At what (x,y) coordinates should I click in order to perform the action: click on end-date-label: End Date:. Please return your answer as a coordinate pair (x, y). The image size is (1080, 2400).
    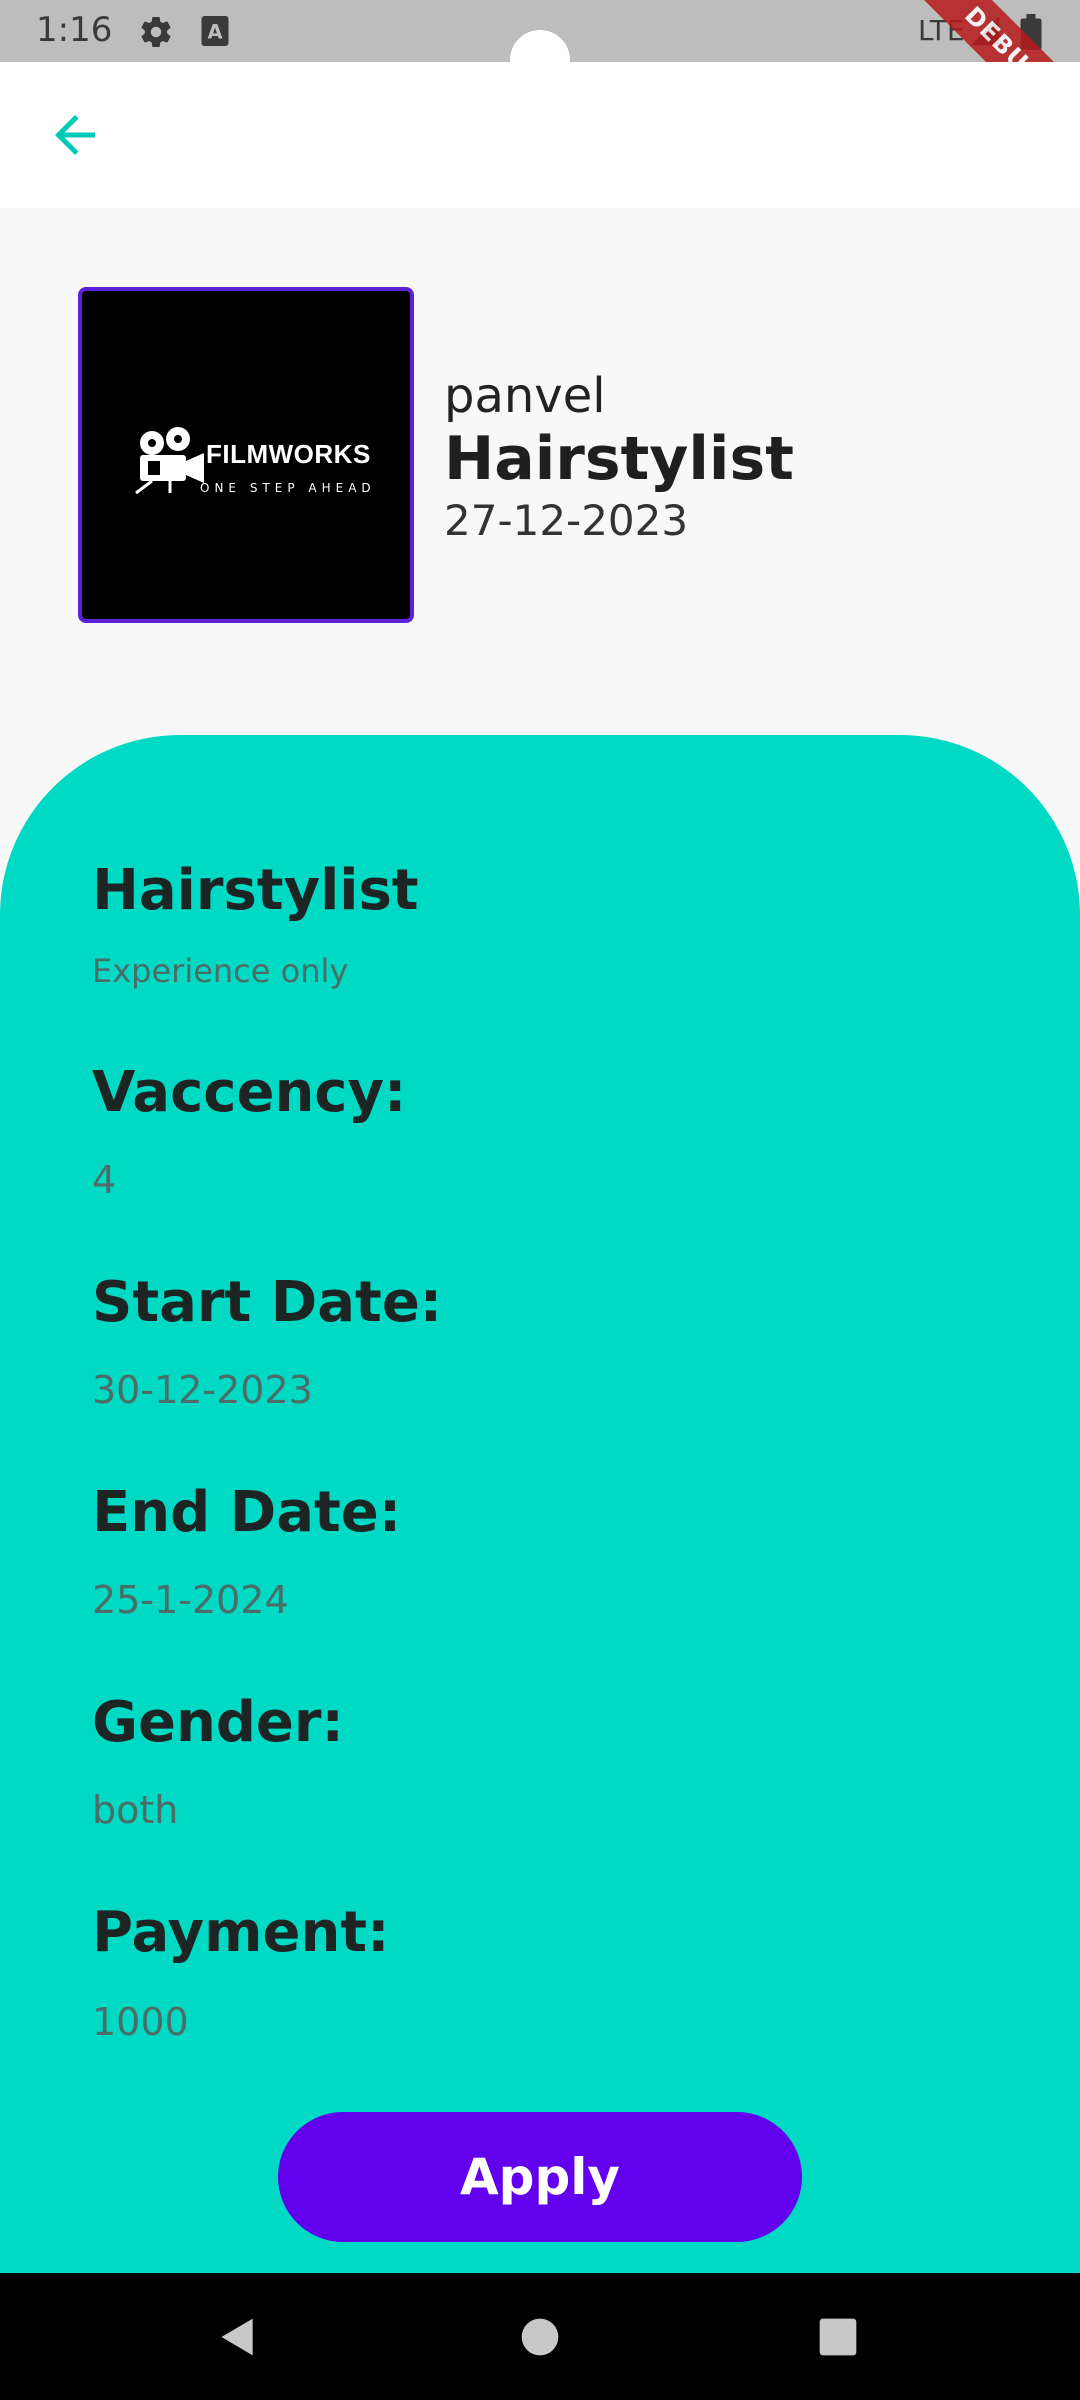
    Looking at the image, I should click on (247, 1512).